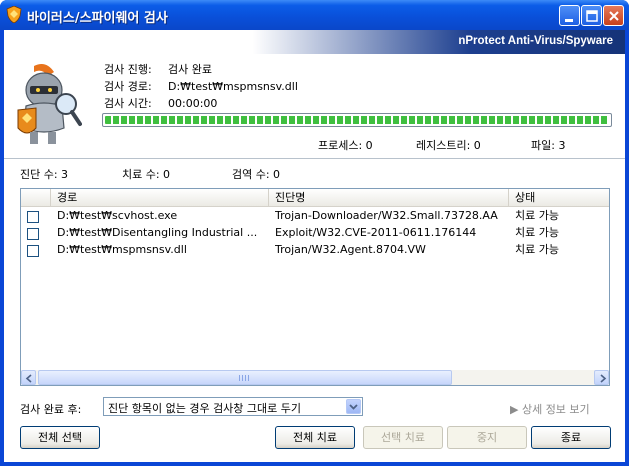  Describe the element at coordinates (569, 15) in the screenshot. I see `minimize-button` at that location.